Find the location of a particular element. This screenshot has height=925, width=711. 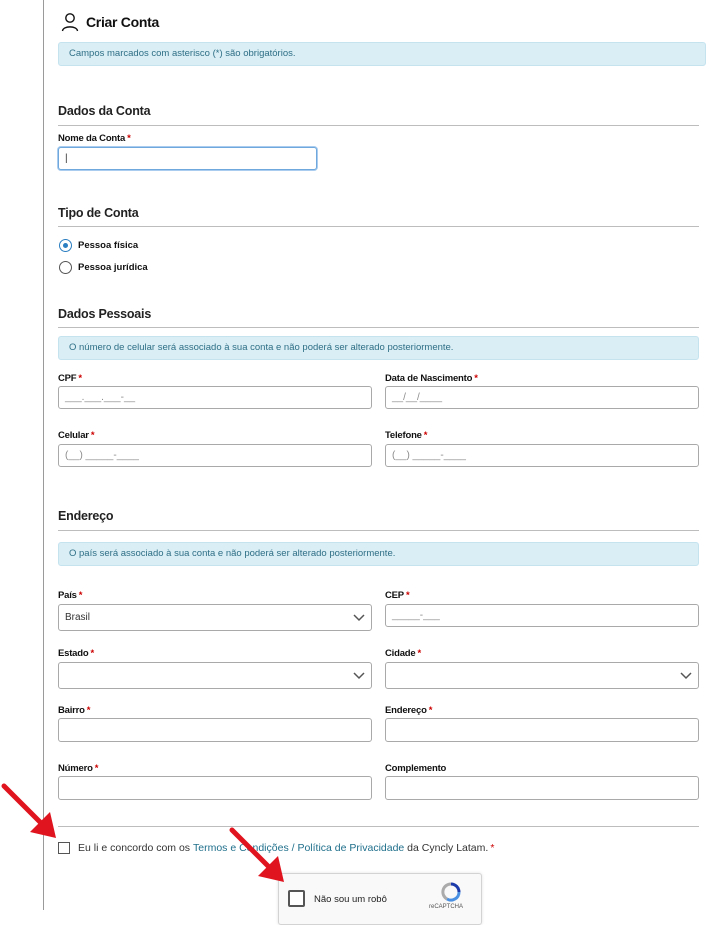

text-cursor: | is located at coordinates (66, 158).